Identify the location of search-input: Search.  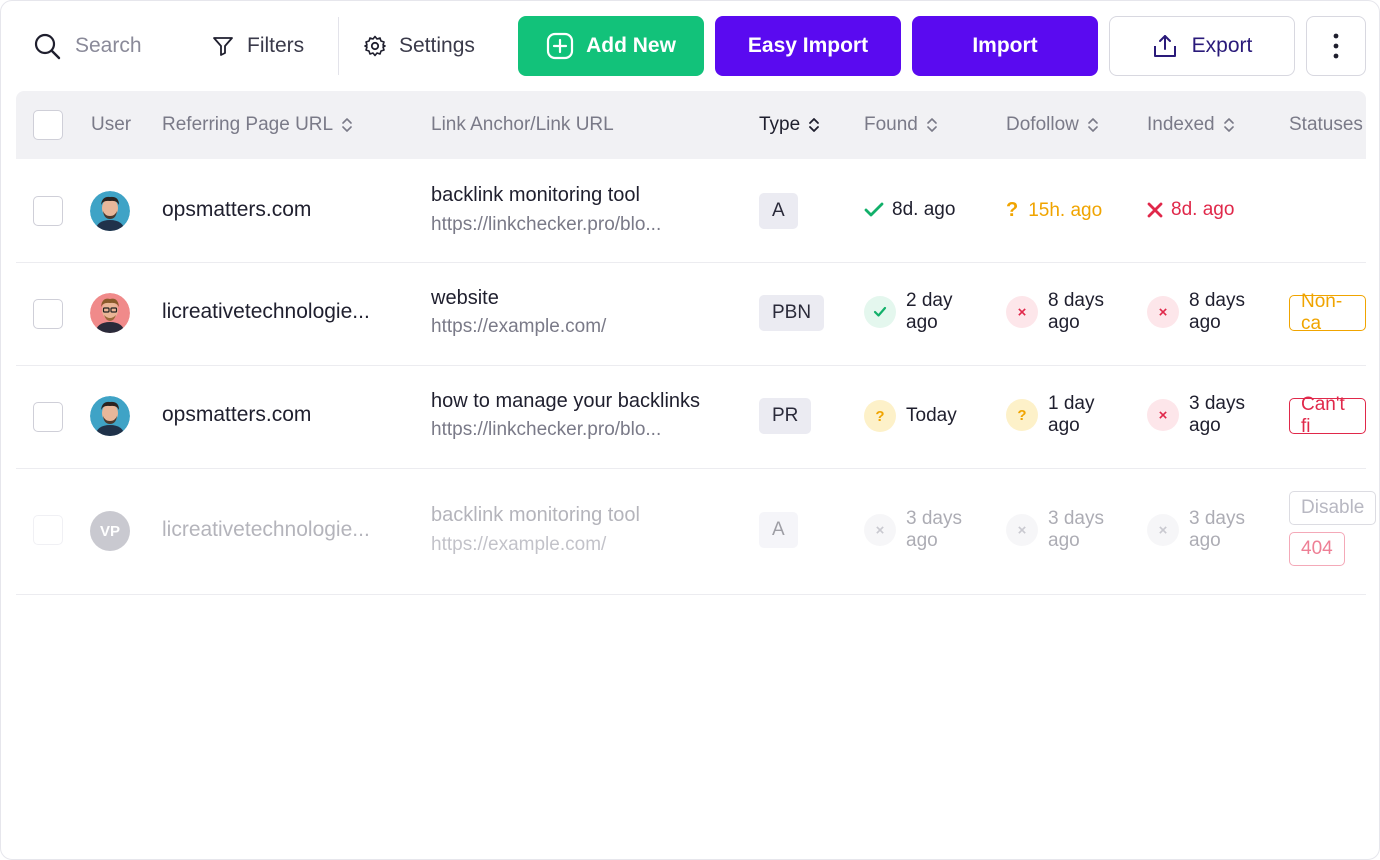
(87, 46).